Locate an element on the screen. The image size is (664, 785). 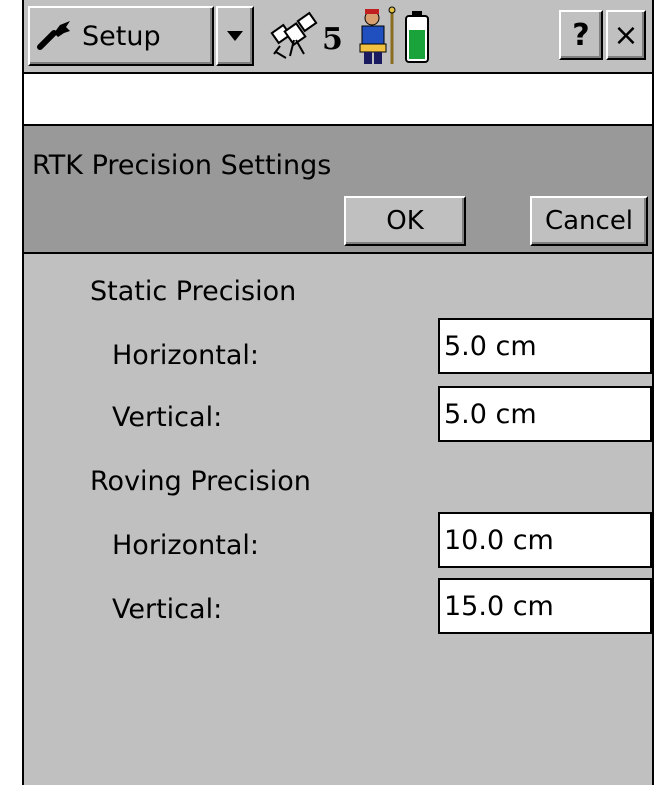
setup-menu-label: Setup is located at coordinates (121, 36).